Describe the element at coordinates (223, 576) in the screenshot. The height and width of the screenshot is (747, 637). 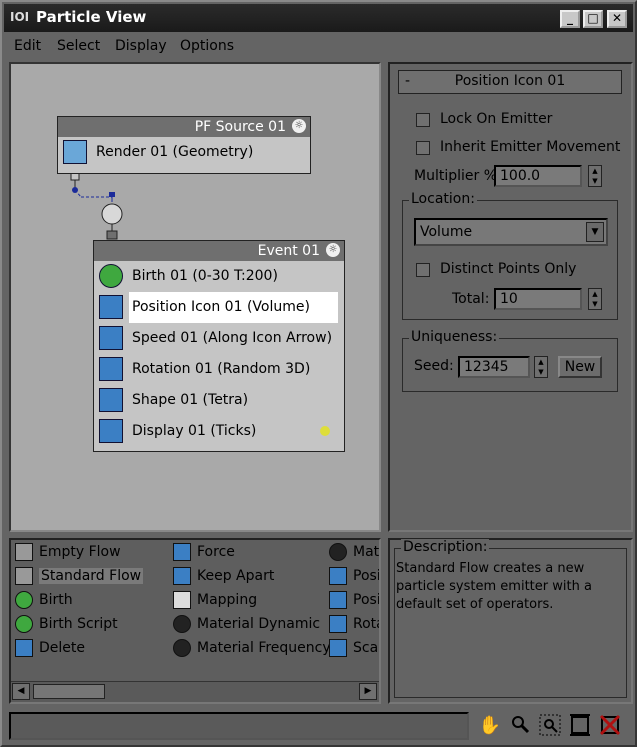
I see `depot-item-keep-apart: Keep Apart` at that location.